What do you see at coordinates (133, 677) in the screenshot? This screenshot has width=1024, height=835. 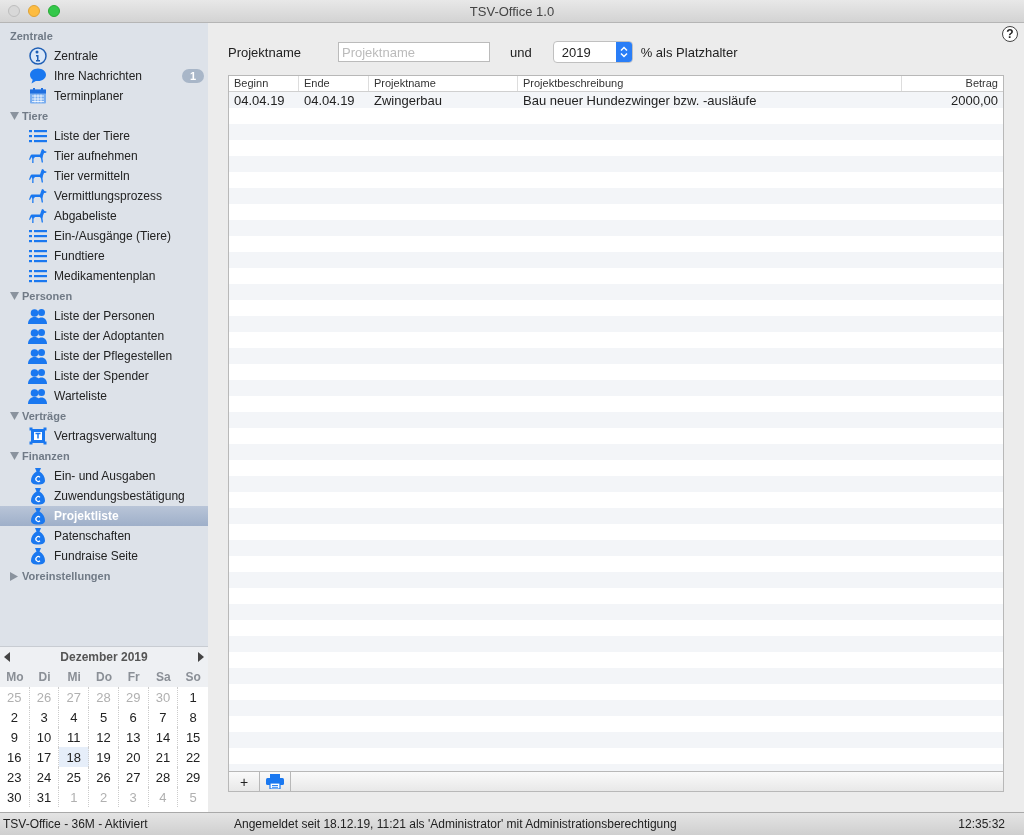 I see `weekday-label: Fr` at bounding box center [133, 677].